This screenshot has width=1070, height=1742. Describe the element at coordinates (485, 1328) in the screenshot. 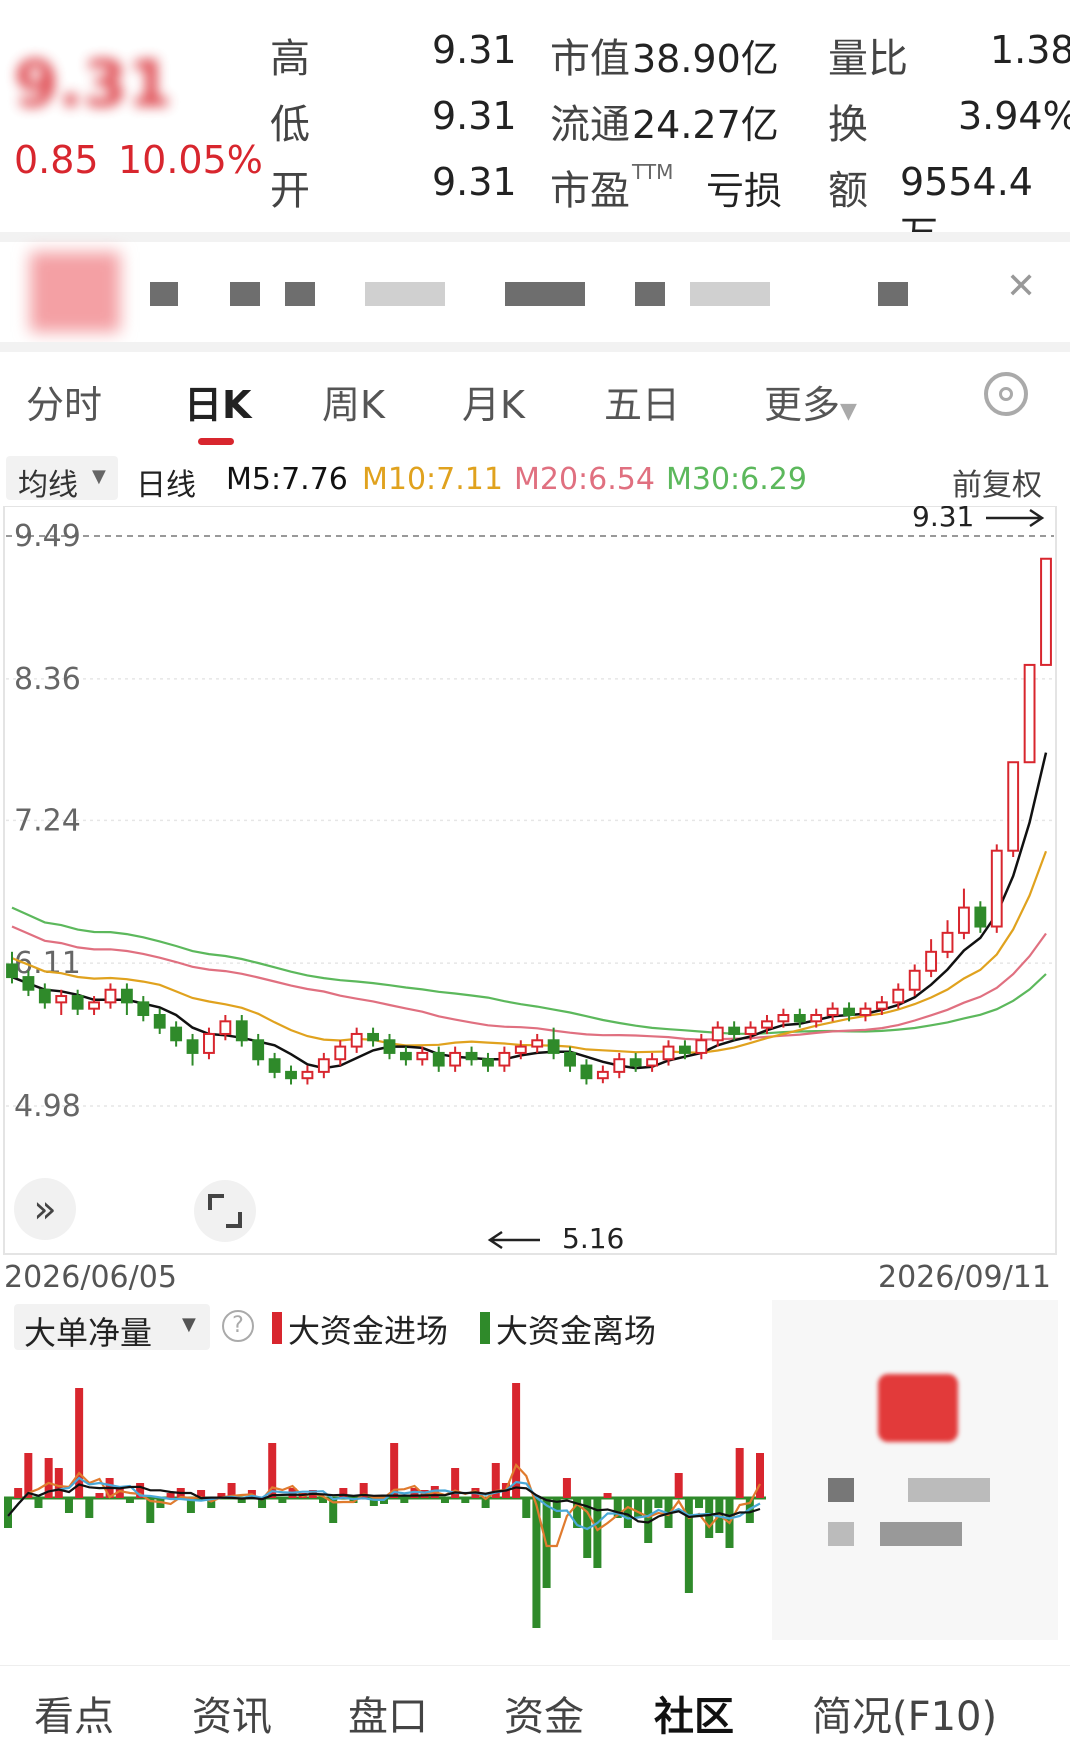

I see `legend-out-swatch` at that location.